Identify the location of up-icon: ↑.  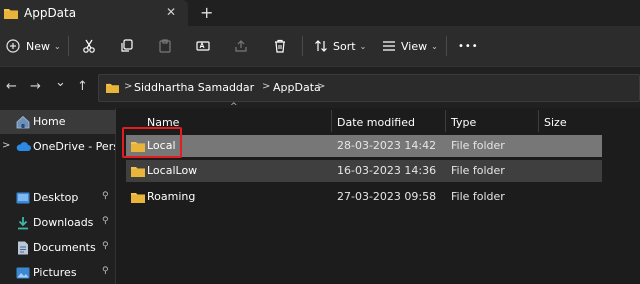
(82, 86).